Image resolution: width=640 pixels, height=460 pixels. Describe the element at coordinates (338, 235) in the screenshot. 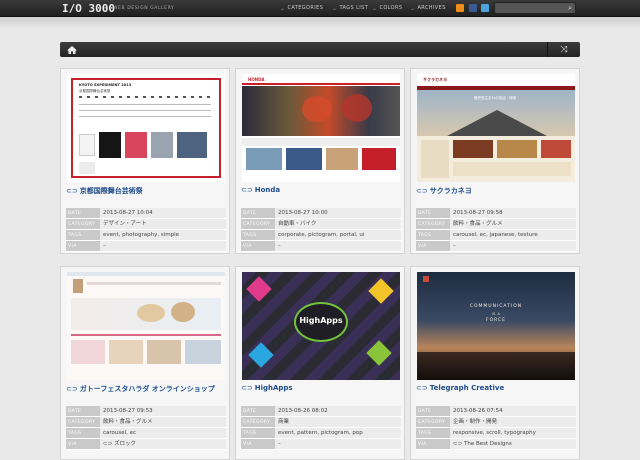

I see `meta-tags: corporate, pictogram, portal, ui` at that location.